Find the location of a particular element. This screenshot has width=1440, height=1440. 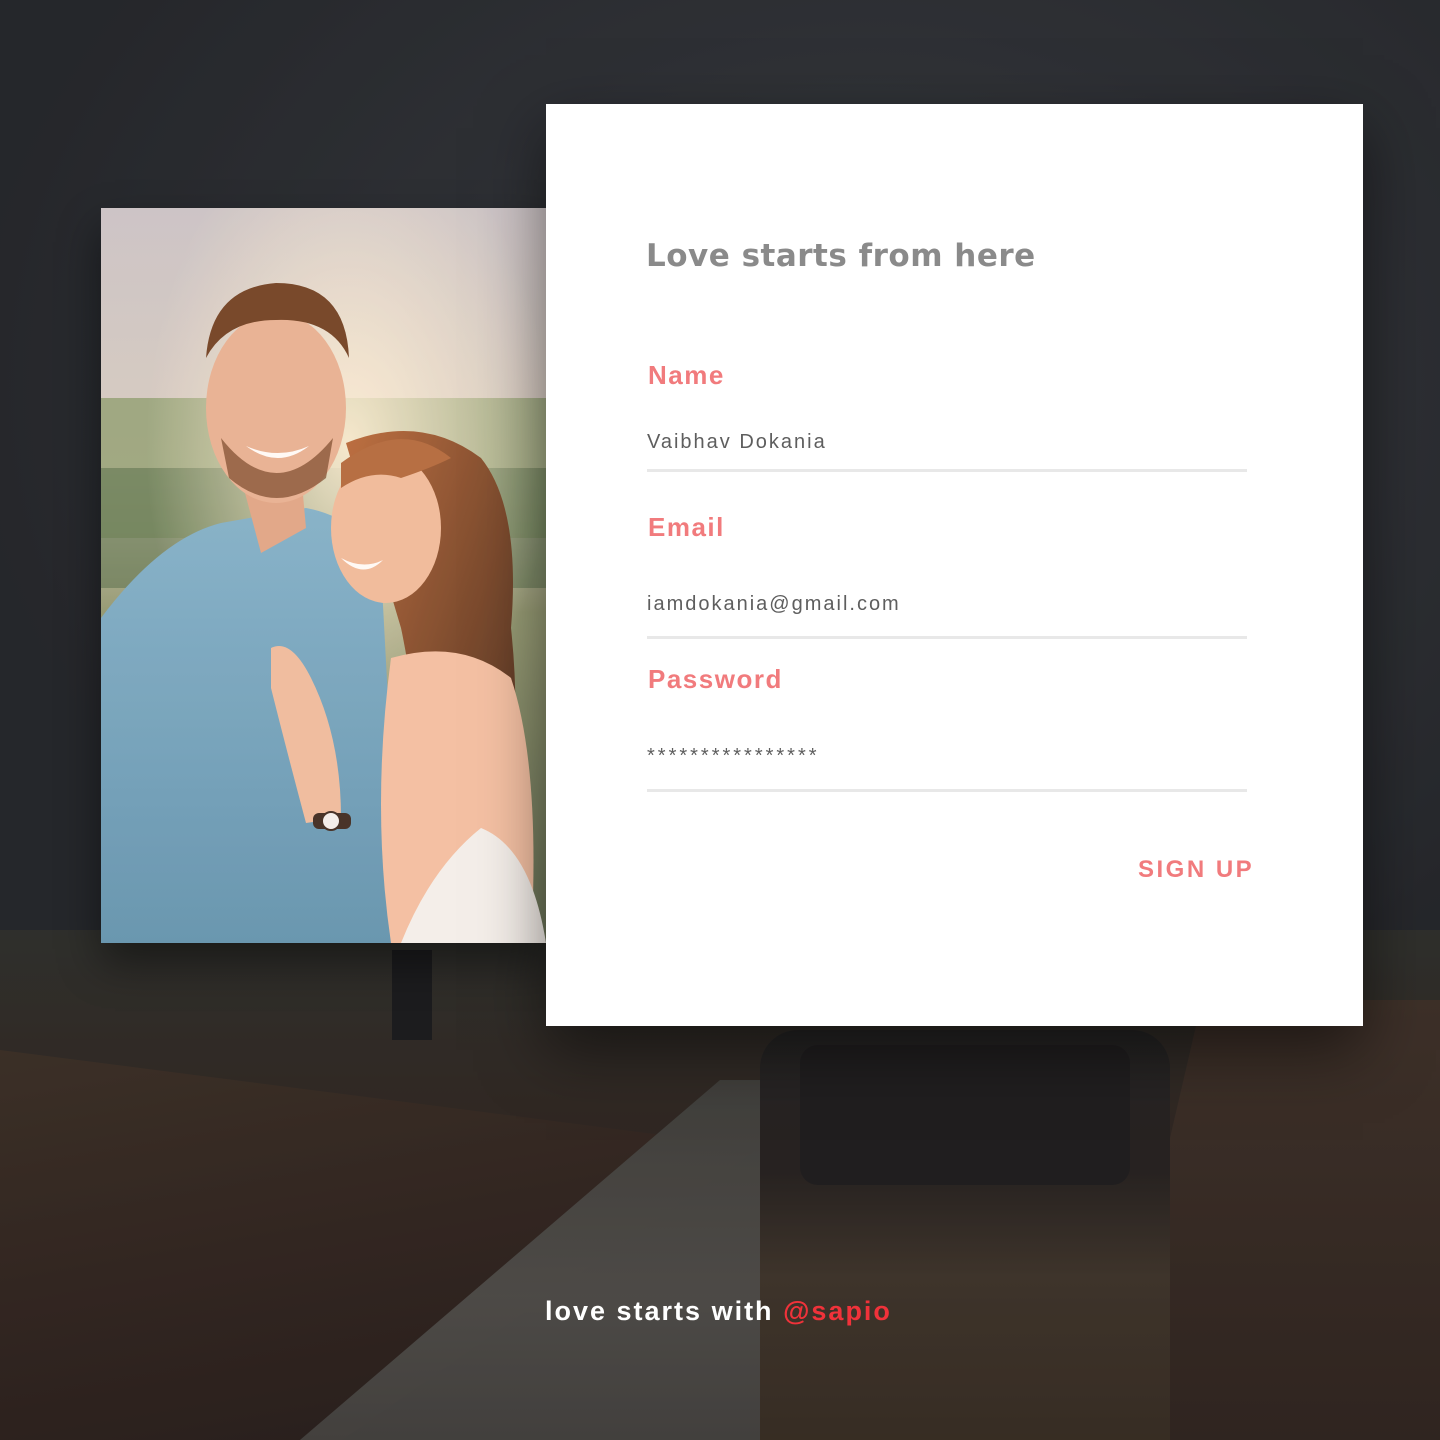

email-underline is located at coordinates (947, 637).